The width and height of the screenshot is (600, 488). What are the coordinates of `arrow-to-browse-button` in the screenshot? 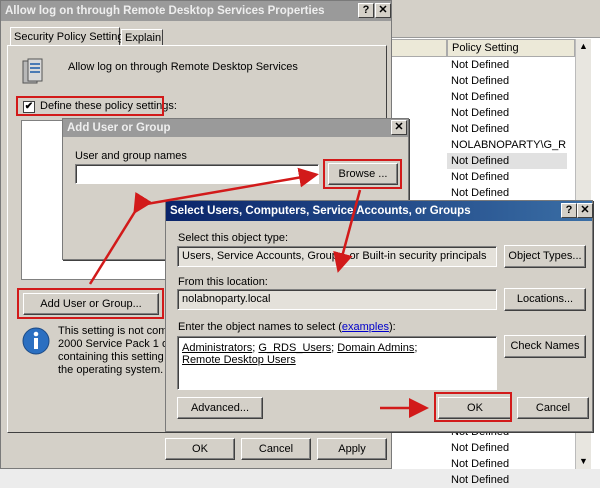 It's located at (226, 187).